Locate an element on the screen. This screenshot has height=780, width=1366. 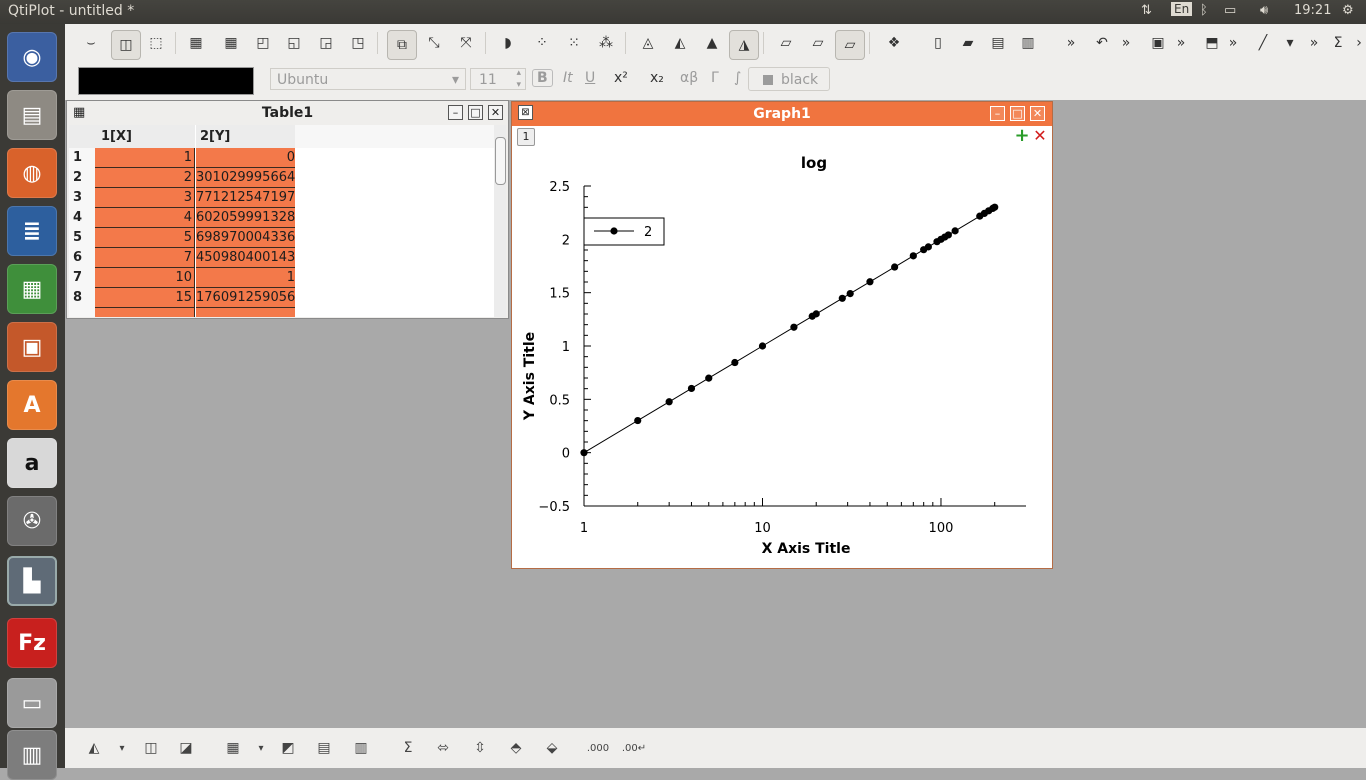
cross-symbols-icon: ⁙ is located at coordinates (574, 43).